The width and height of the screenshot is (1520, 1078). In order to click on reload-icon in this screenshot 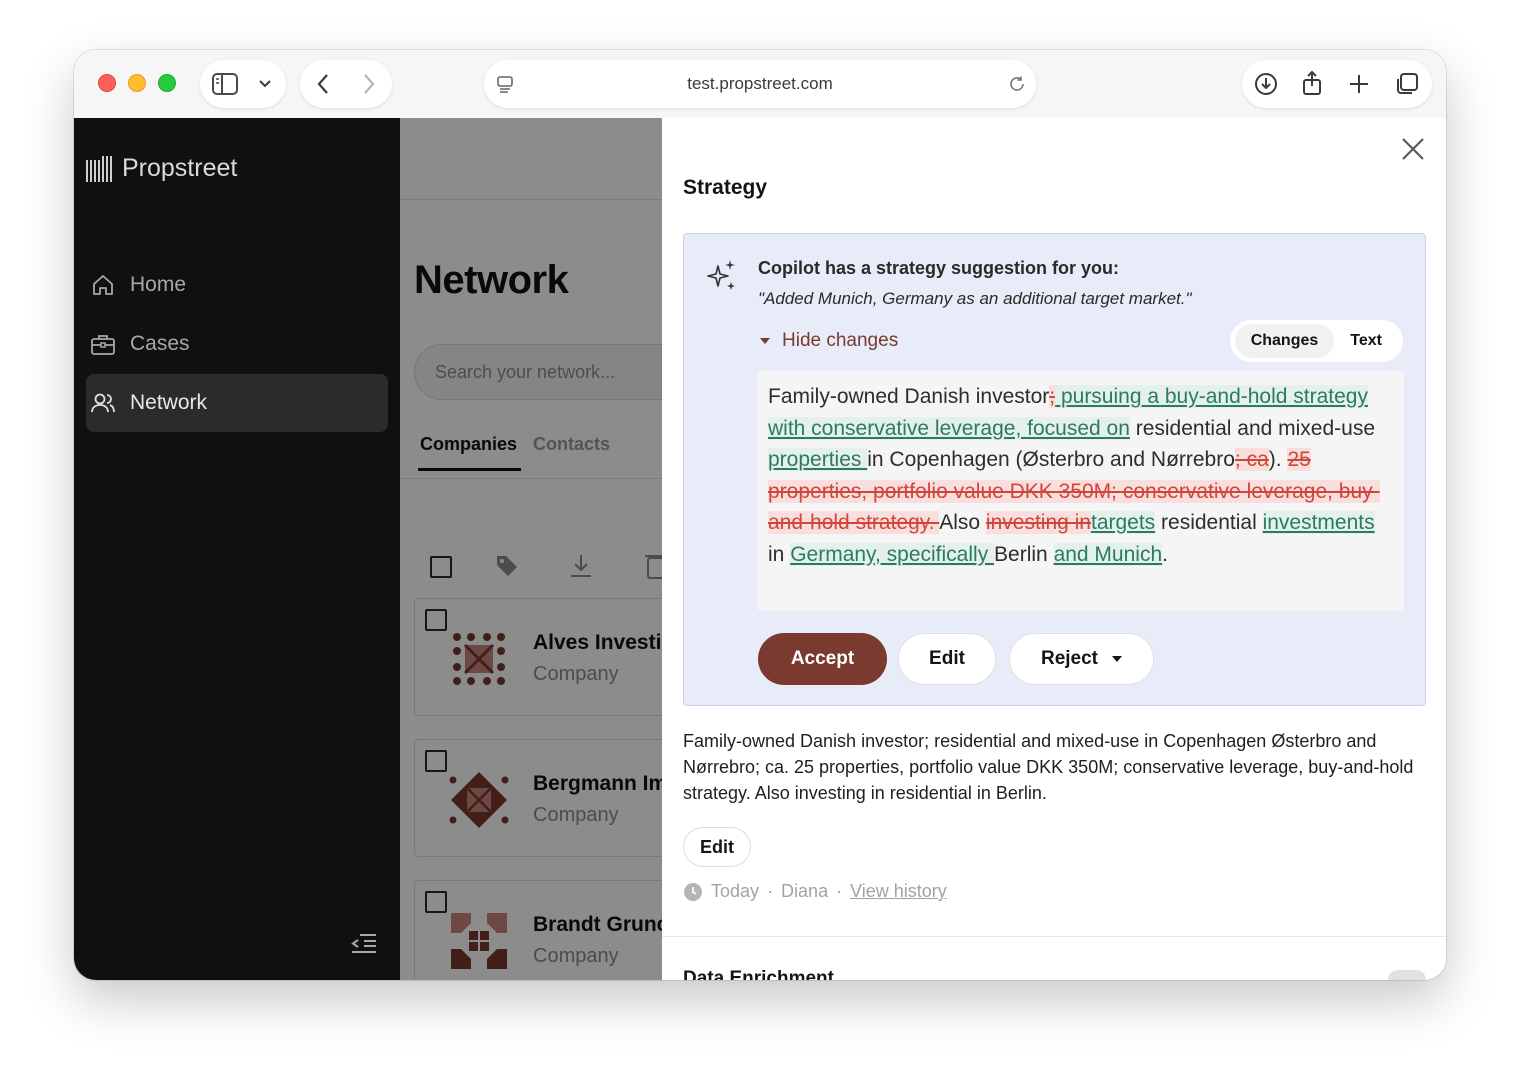, I will do `click(1017, 84)`.